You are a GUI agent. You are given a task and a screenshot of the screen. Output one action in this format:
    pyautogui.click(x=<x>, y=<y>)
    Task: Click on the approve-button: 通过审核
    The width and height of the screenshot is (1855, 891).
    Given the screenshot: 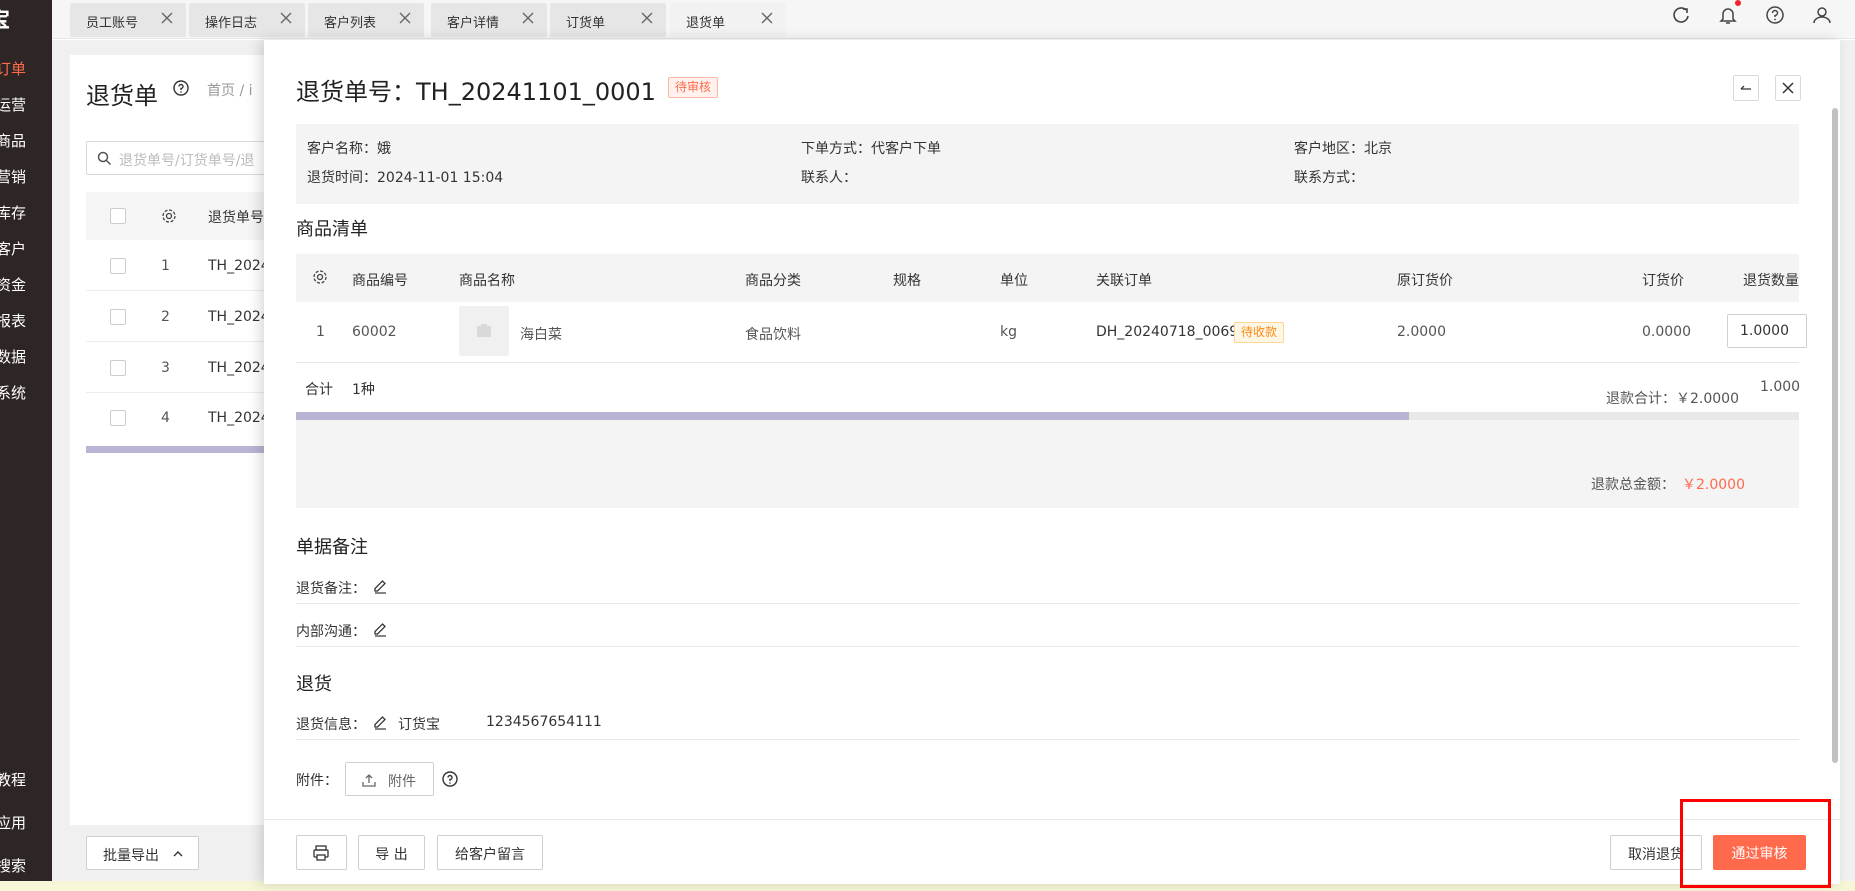 What is the action you would take?
    pyautogui.click(x=1759, y=852)
    